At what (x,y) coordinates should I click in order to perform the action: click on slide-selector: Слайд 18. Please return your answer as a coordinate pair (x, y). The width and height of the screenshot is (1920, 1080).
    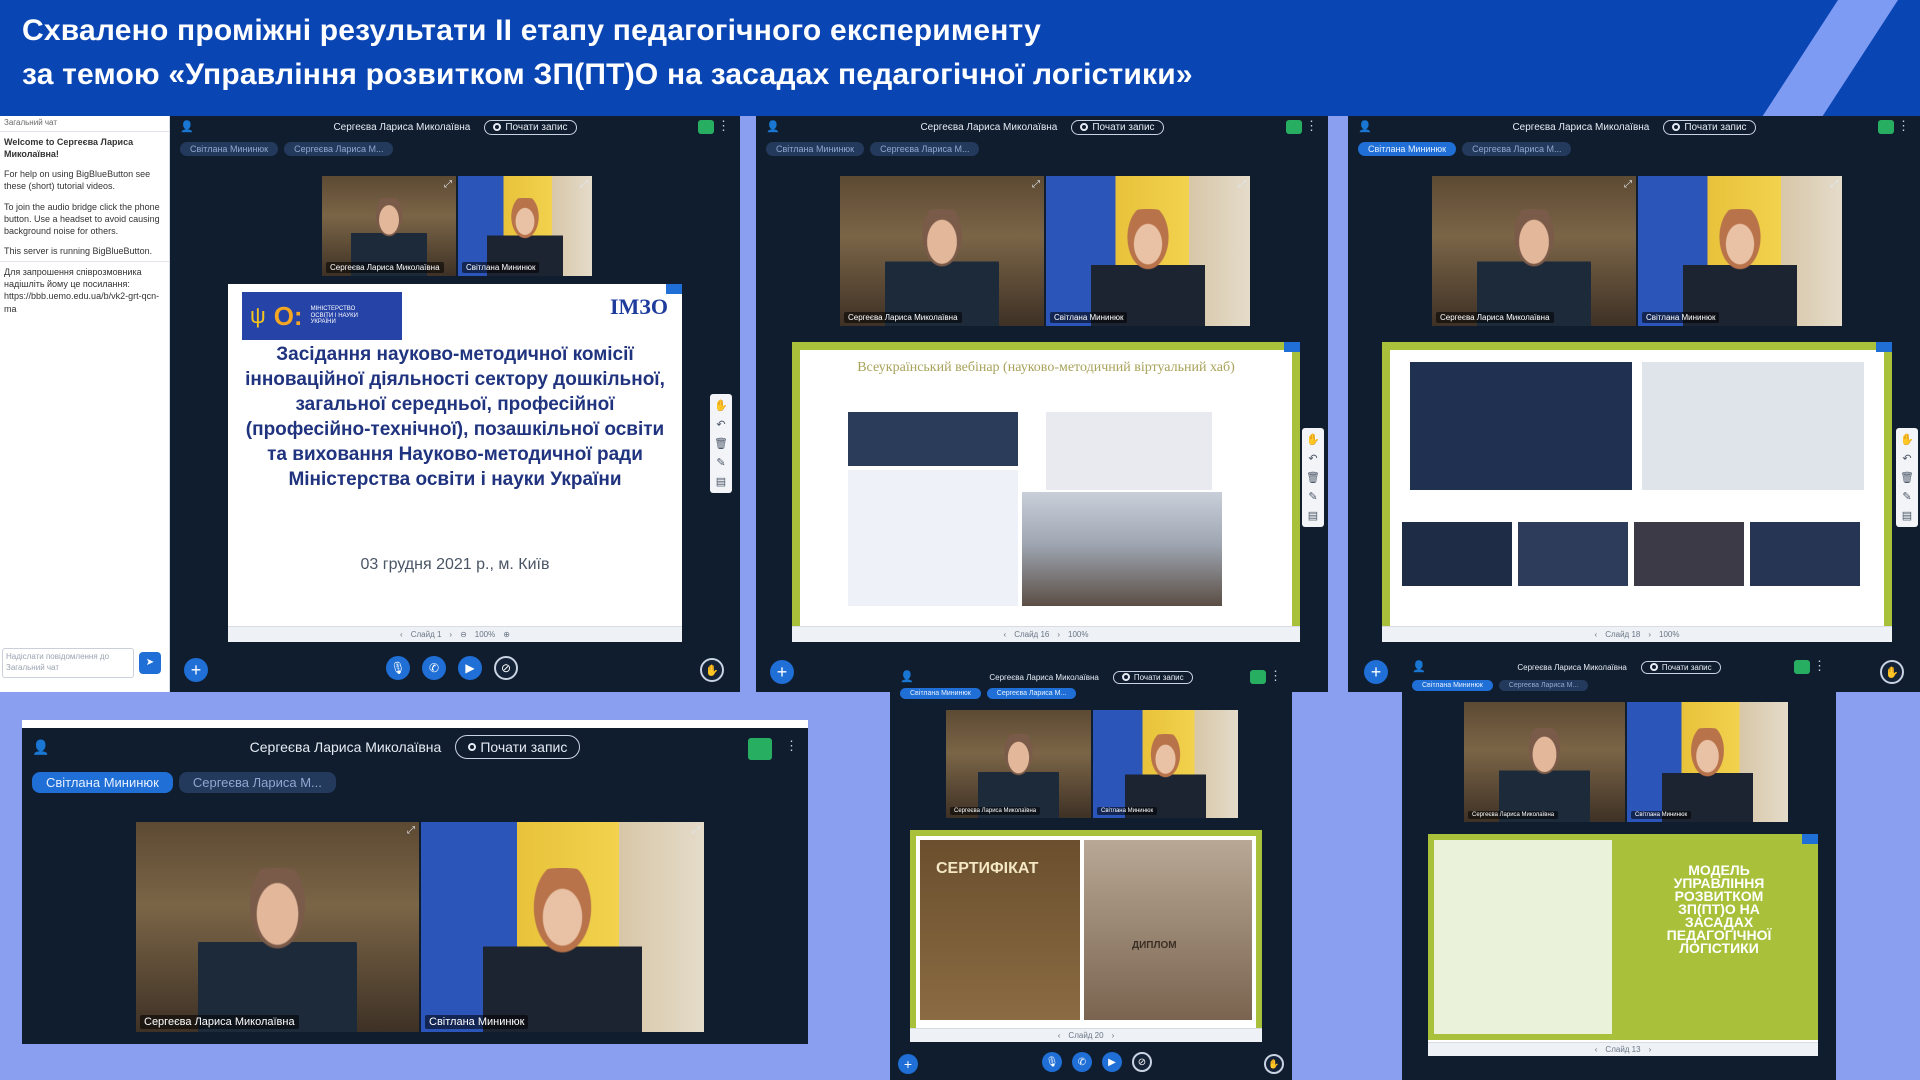
    Looking at the image, I should click on (1622, 634).